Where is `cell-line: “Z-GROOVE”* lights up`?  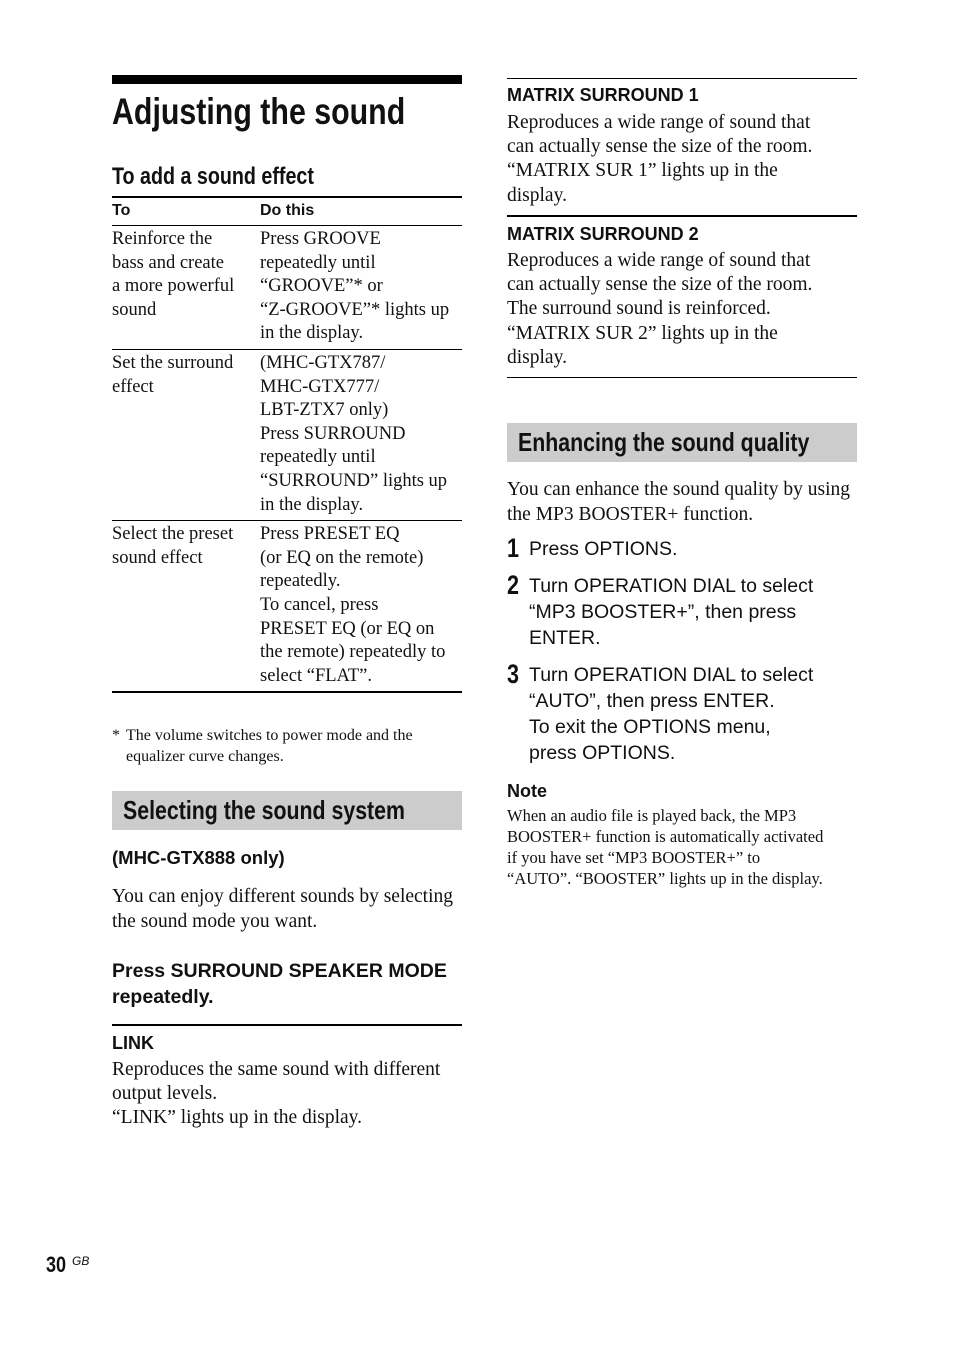
cell-line: “Z-GROOVE”* lights up is located at coordinates (355, 309).